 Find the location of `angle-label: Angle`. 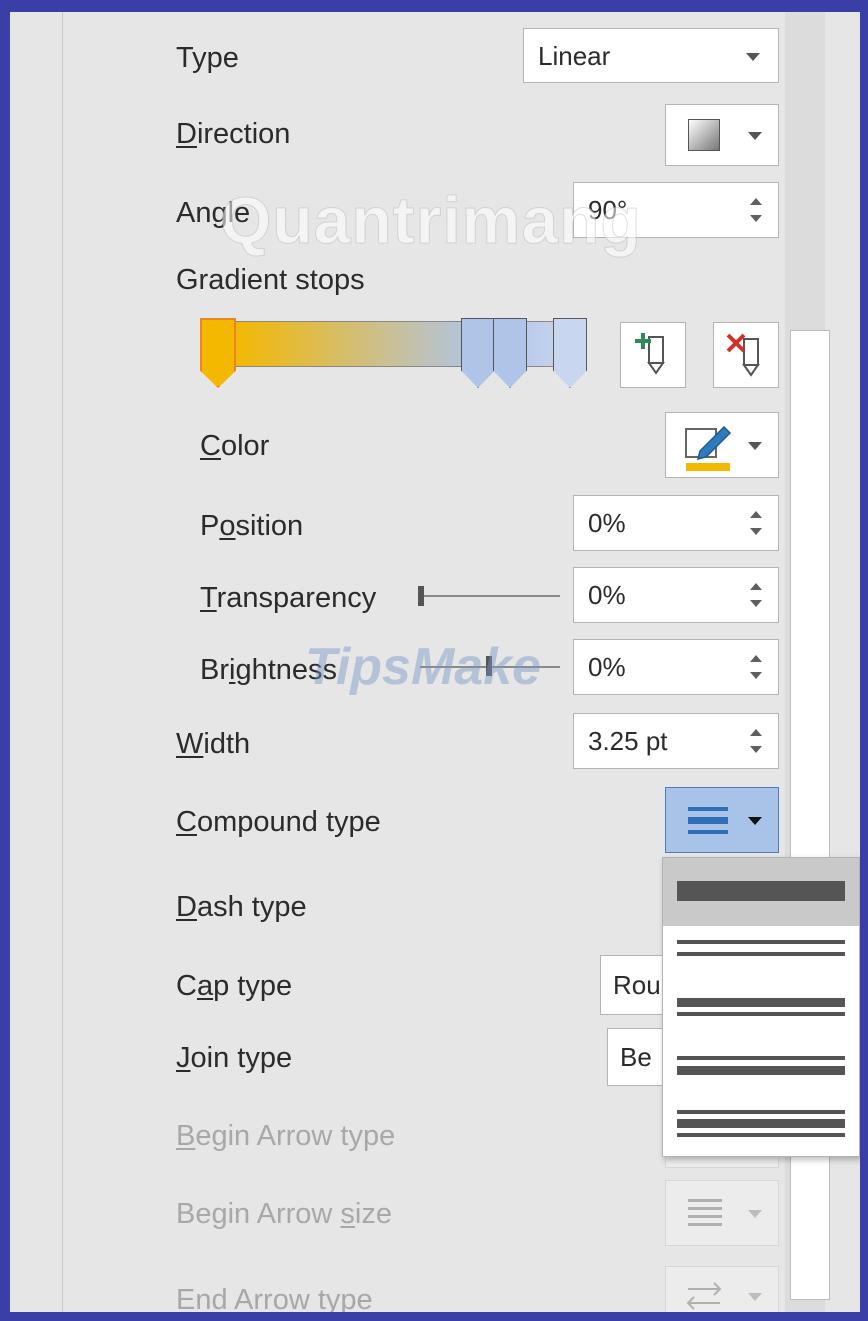

angle-label: Angle is located at coordinates (213, 213).